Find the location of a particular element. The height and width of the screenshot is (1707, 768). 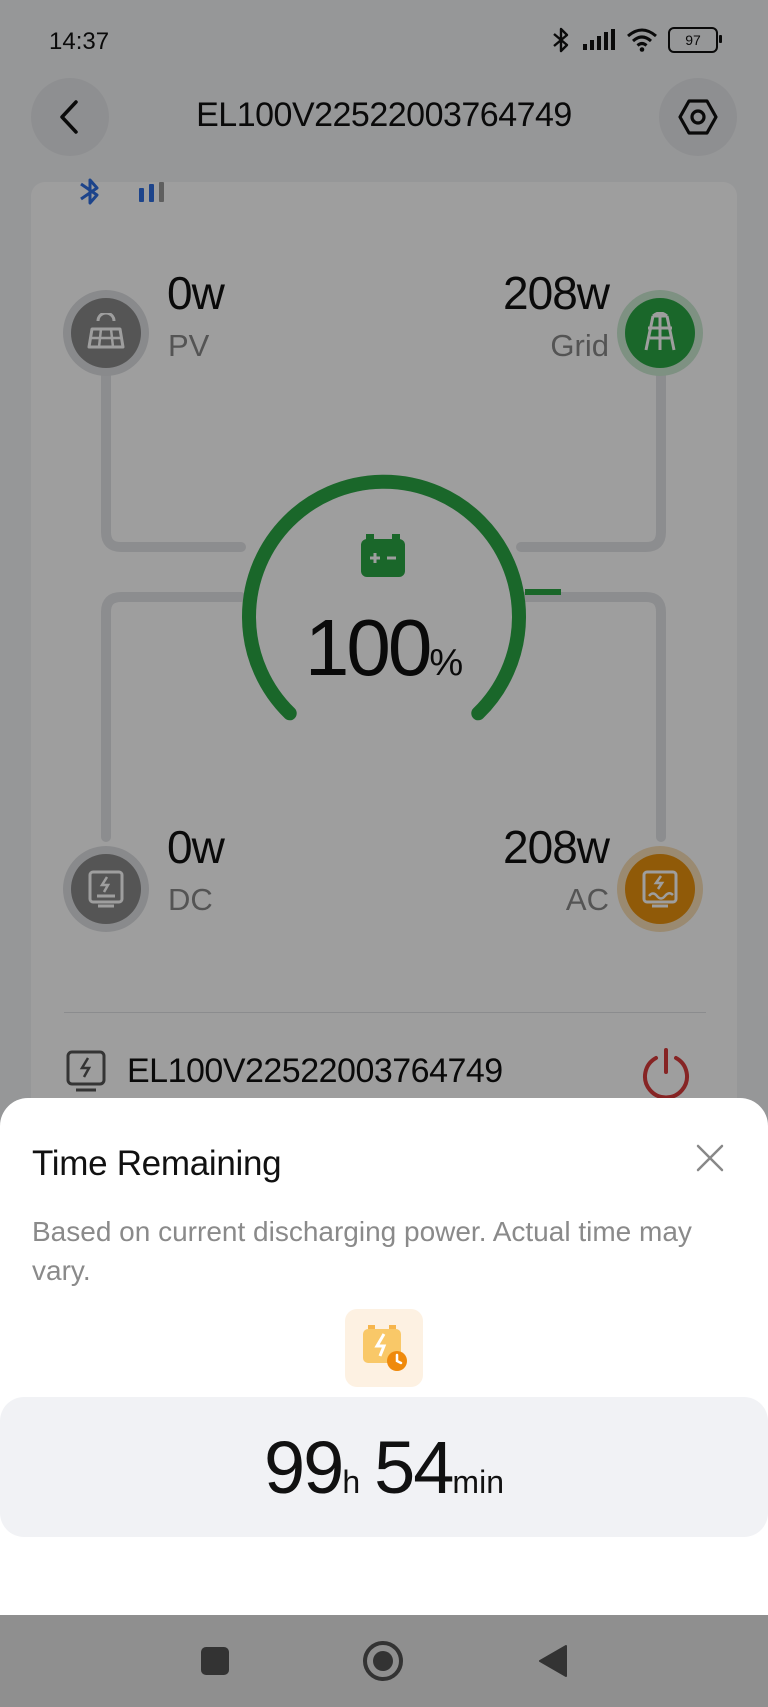

battery-timer-icon-badge is located at coordinates (384, 1348).